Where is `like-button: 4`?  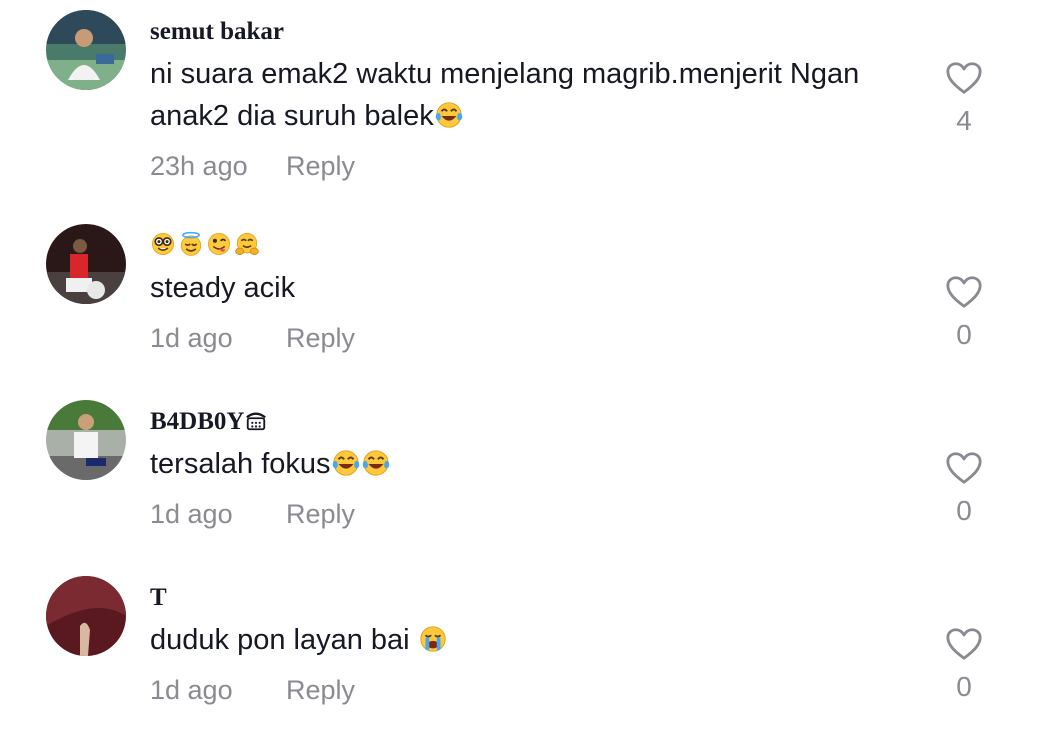
like-button: 4 is located at coordinates (964, 99).